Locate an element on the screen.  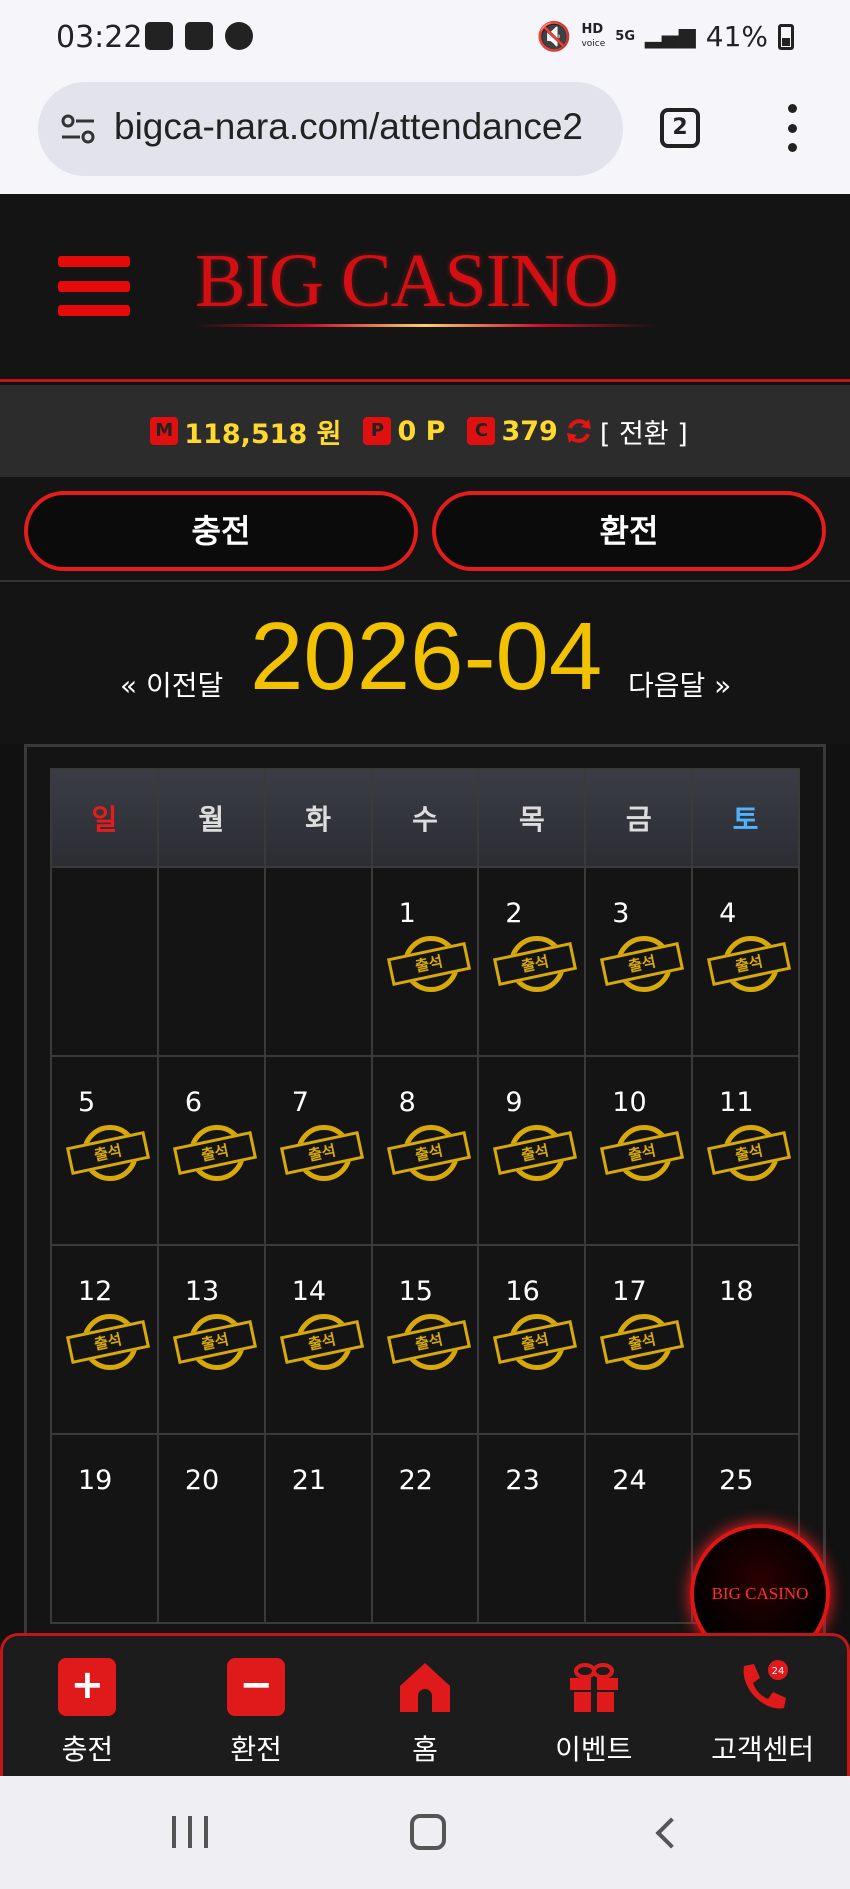
prev-month-link: « 이전달 is located at coordinates (171, 684).